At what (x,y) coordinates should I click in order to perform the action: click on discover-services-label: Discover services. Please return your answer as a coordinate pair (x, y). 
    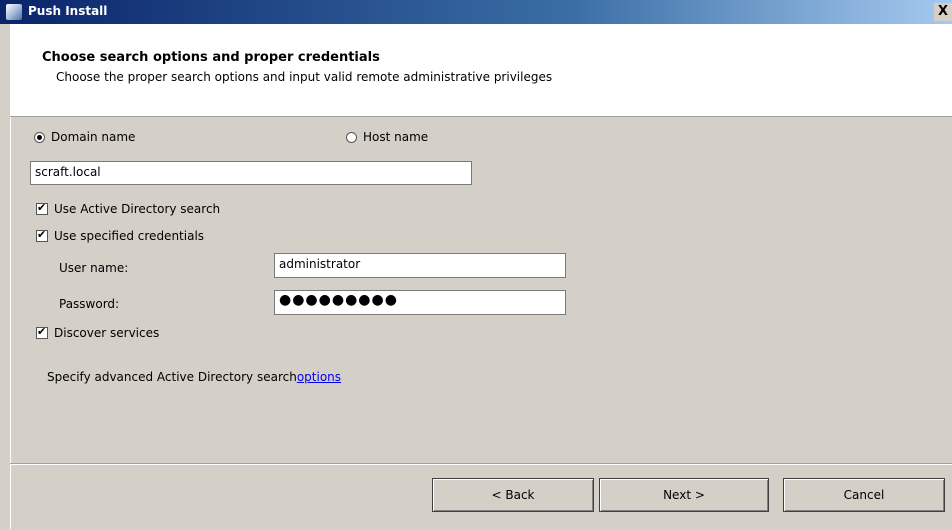
    Looking at the image, I should click on (107, 333).